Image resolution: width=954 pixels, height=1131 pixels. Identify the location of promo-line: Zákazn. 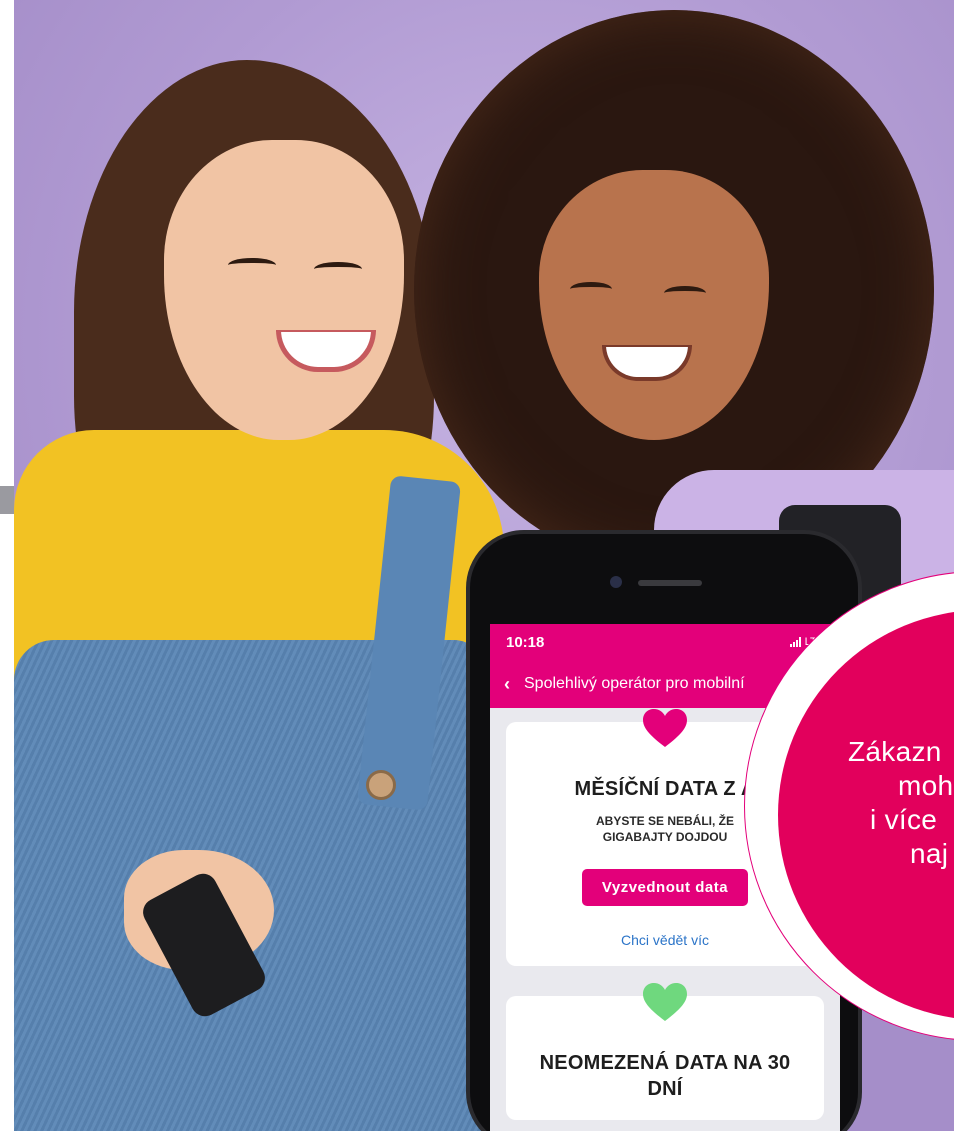
(895, 751).